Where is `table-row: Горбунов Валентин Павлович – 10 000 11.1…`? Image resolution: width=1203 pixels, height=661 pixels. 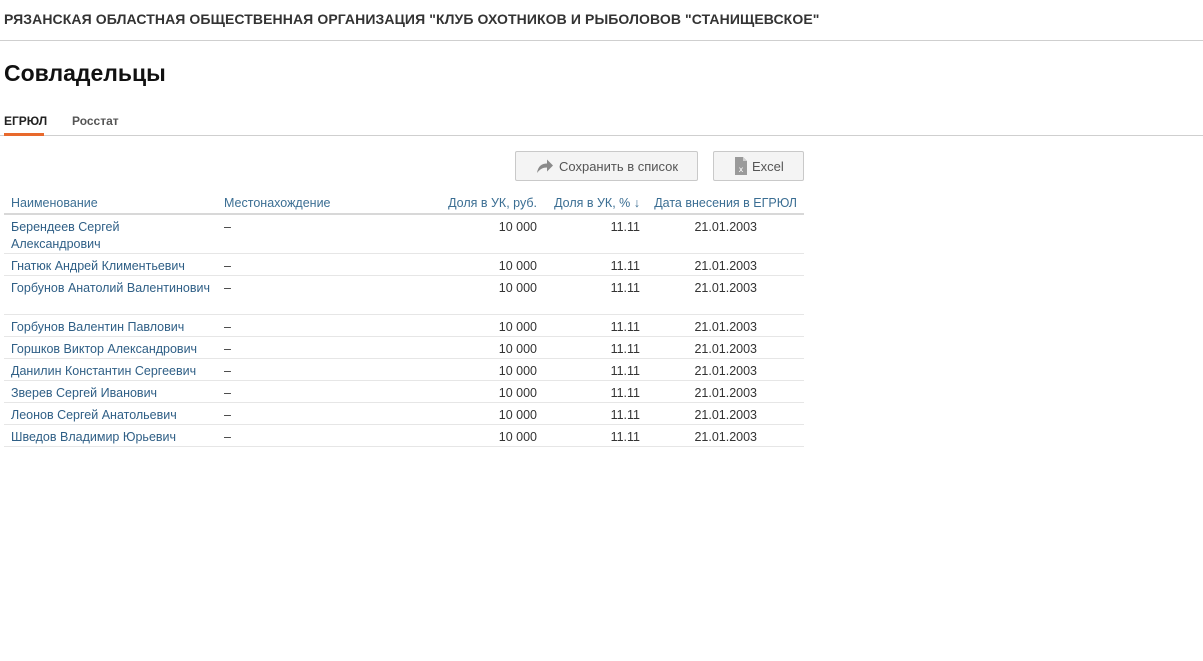 table-row: Горбунов Валентин Павлович – 10 000 11.1… is located at coordinates (404, 326).